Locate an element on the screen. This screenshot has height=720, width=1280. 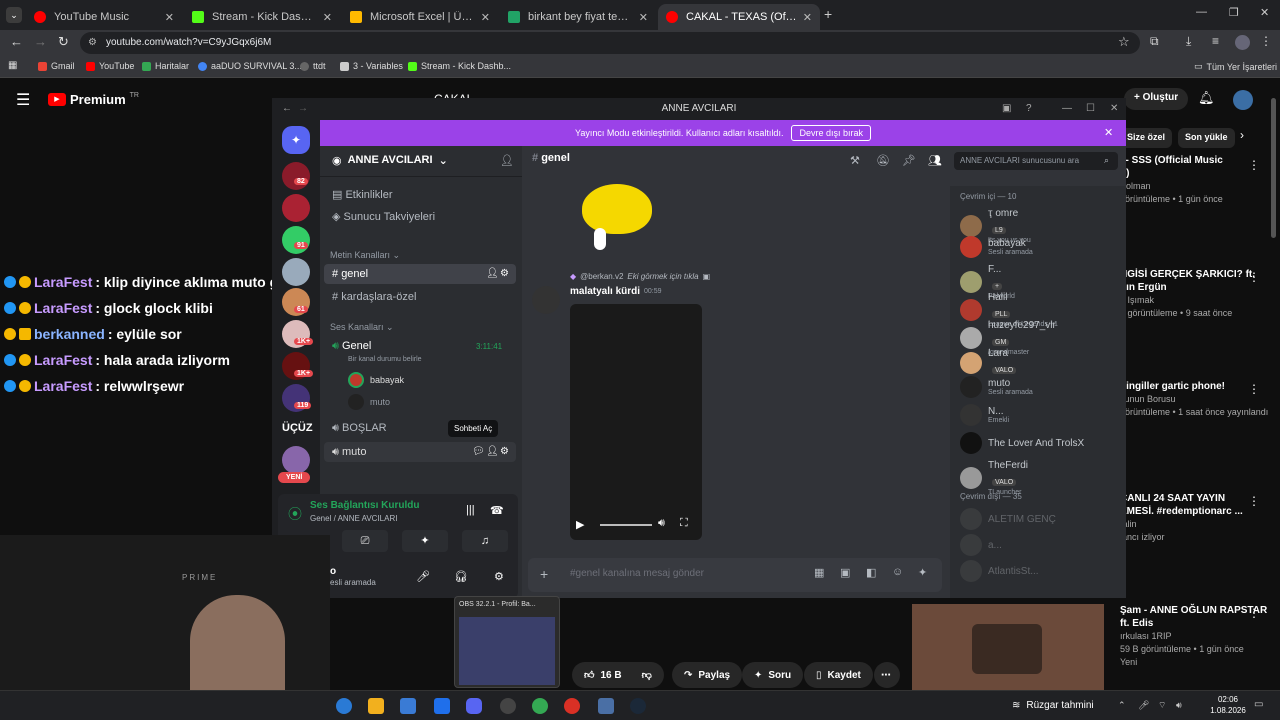
weather-widget: ≋ Rüzgar tahmini is located at coordinates (1053, 705).